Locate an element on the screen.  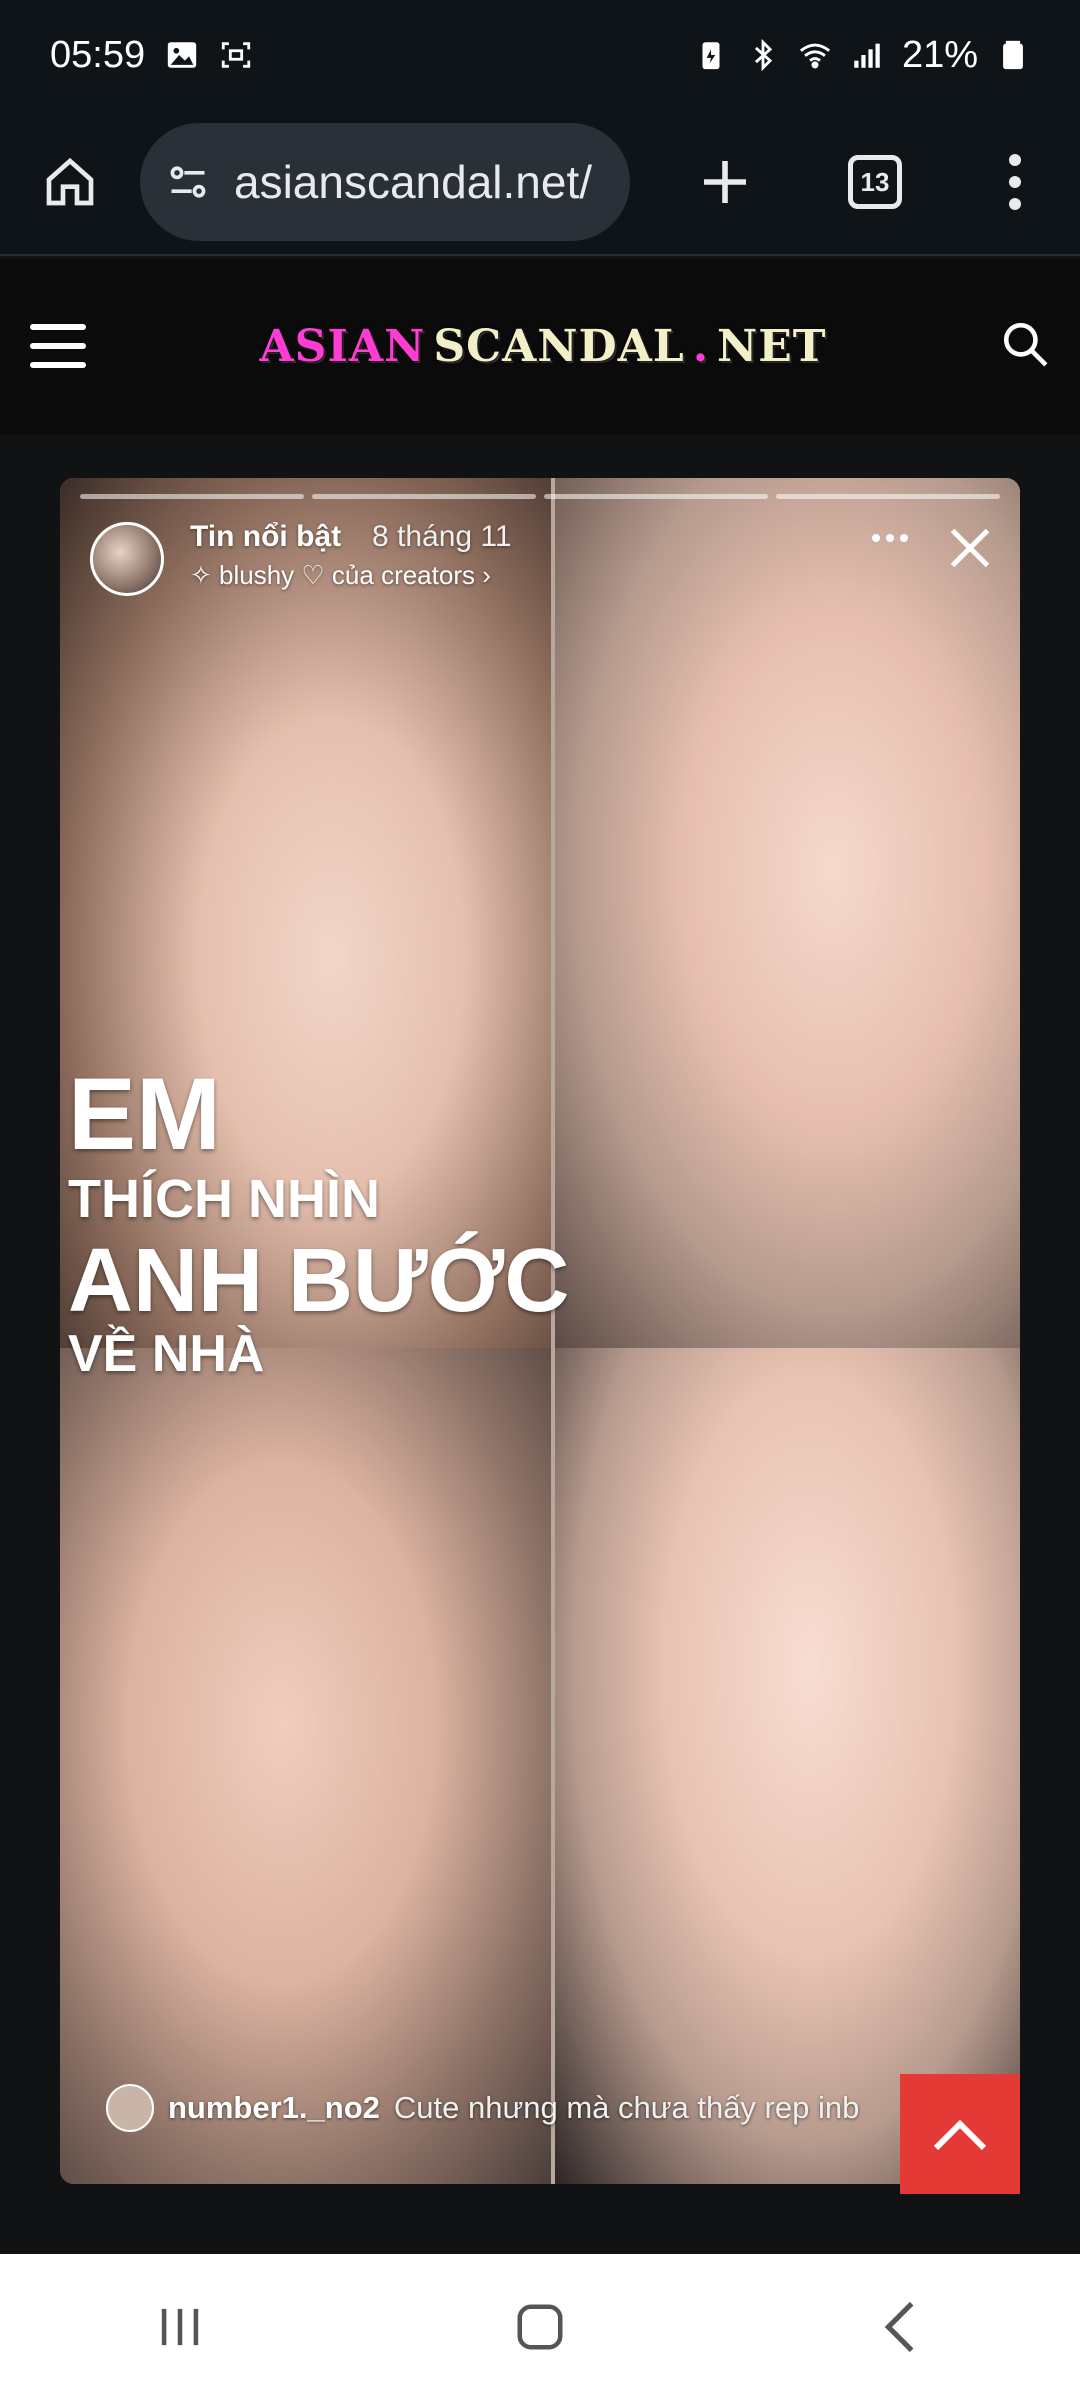
status-left: 05:59 is located at coordinates (151, 55).